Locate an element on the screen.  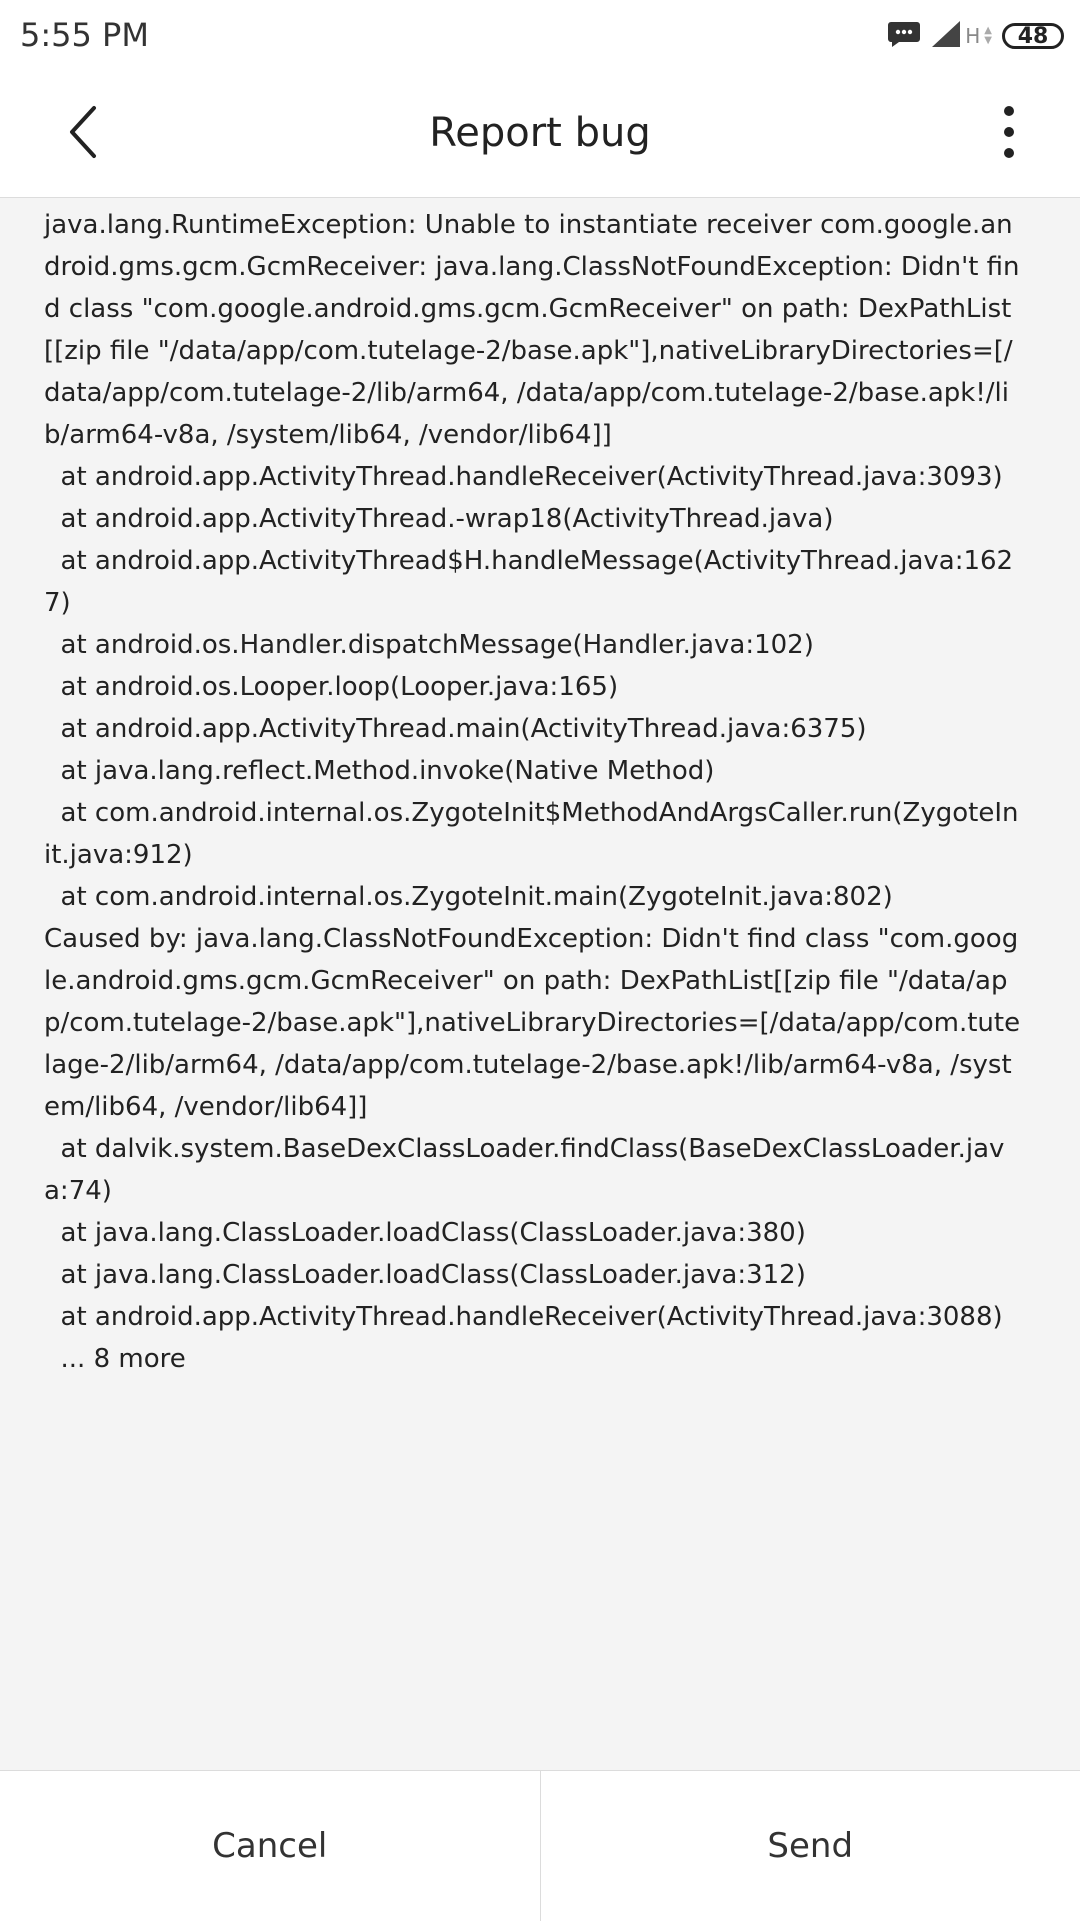
status-icons: H ▲▼ 48 is located at coordinates (975, 36).